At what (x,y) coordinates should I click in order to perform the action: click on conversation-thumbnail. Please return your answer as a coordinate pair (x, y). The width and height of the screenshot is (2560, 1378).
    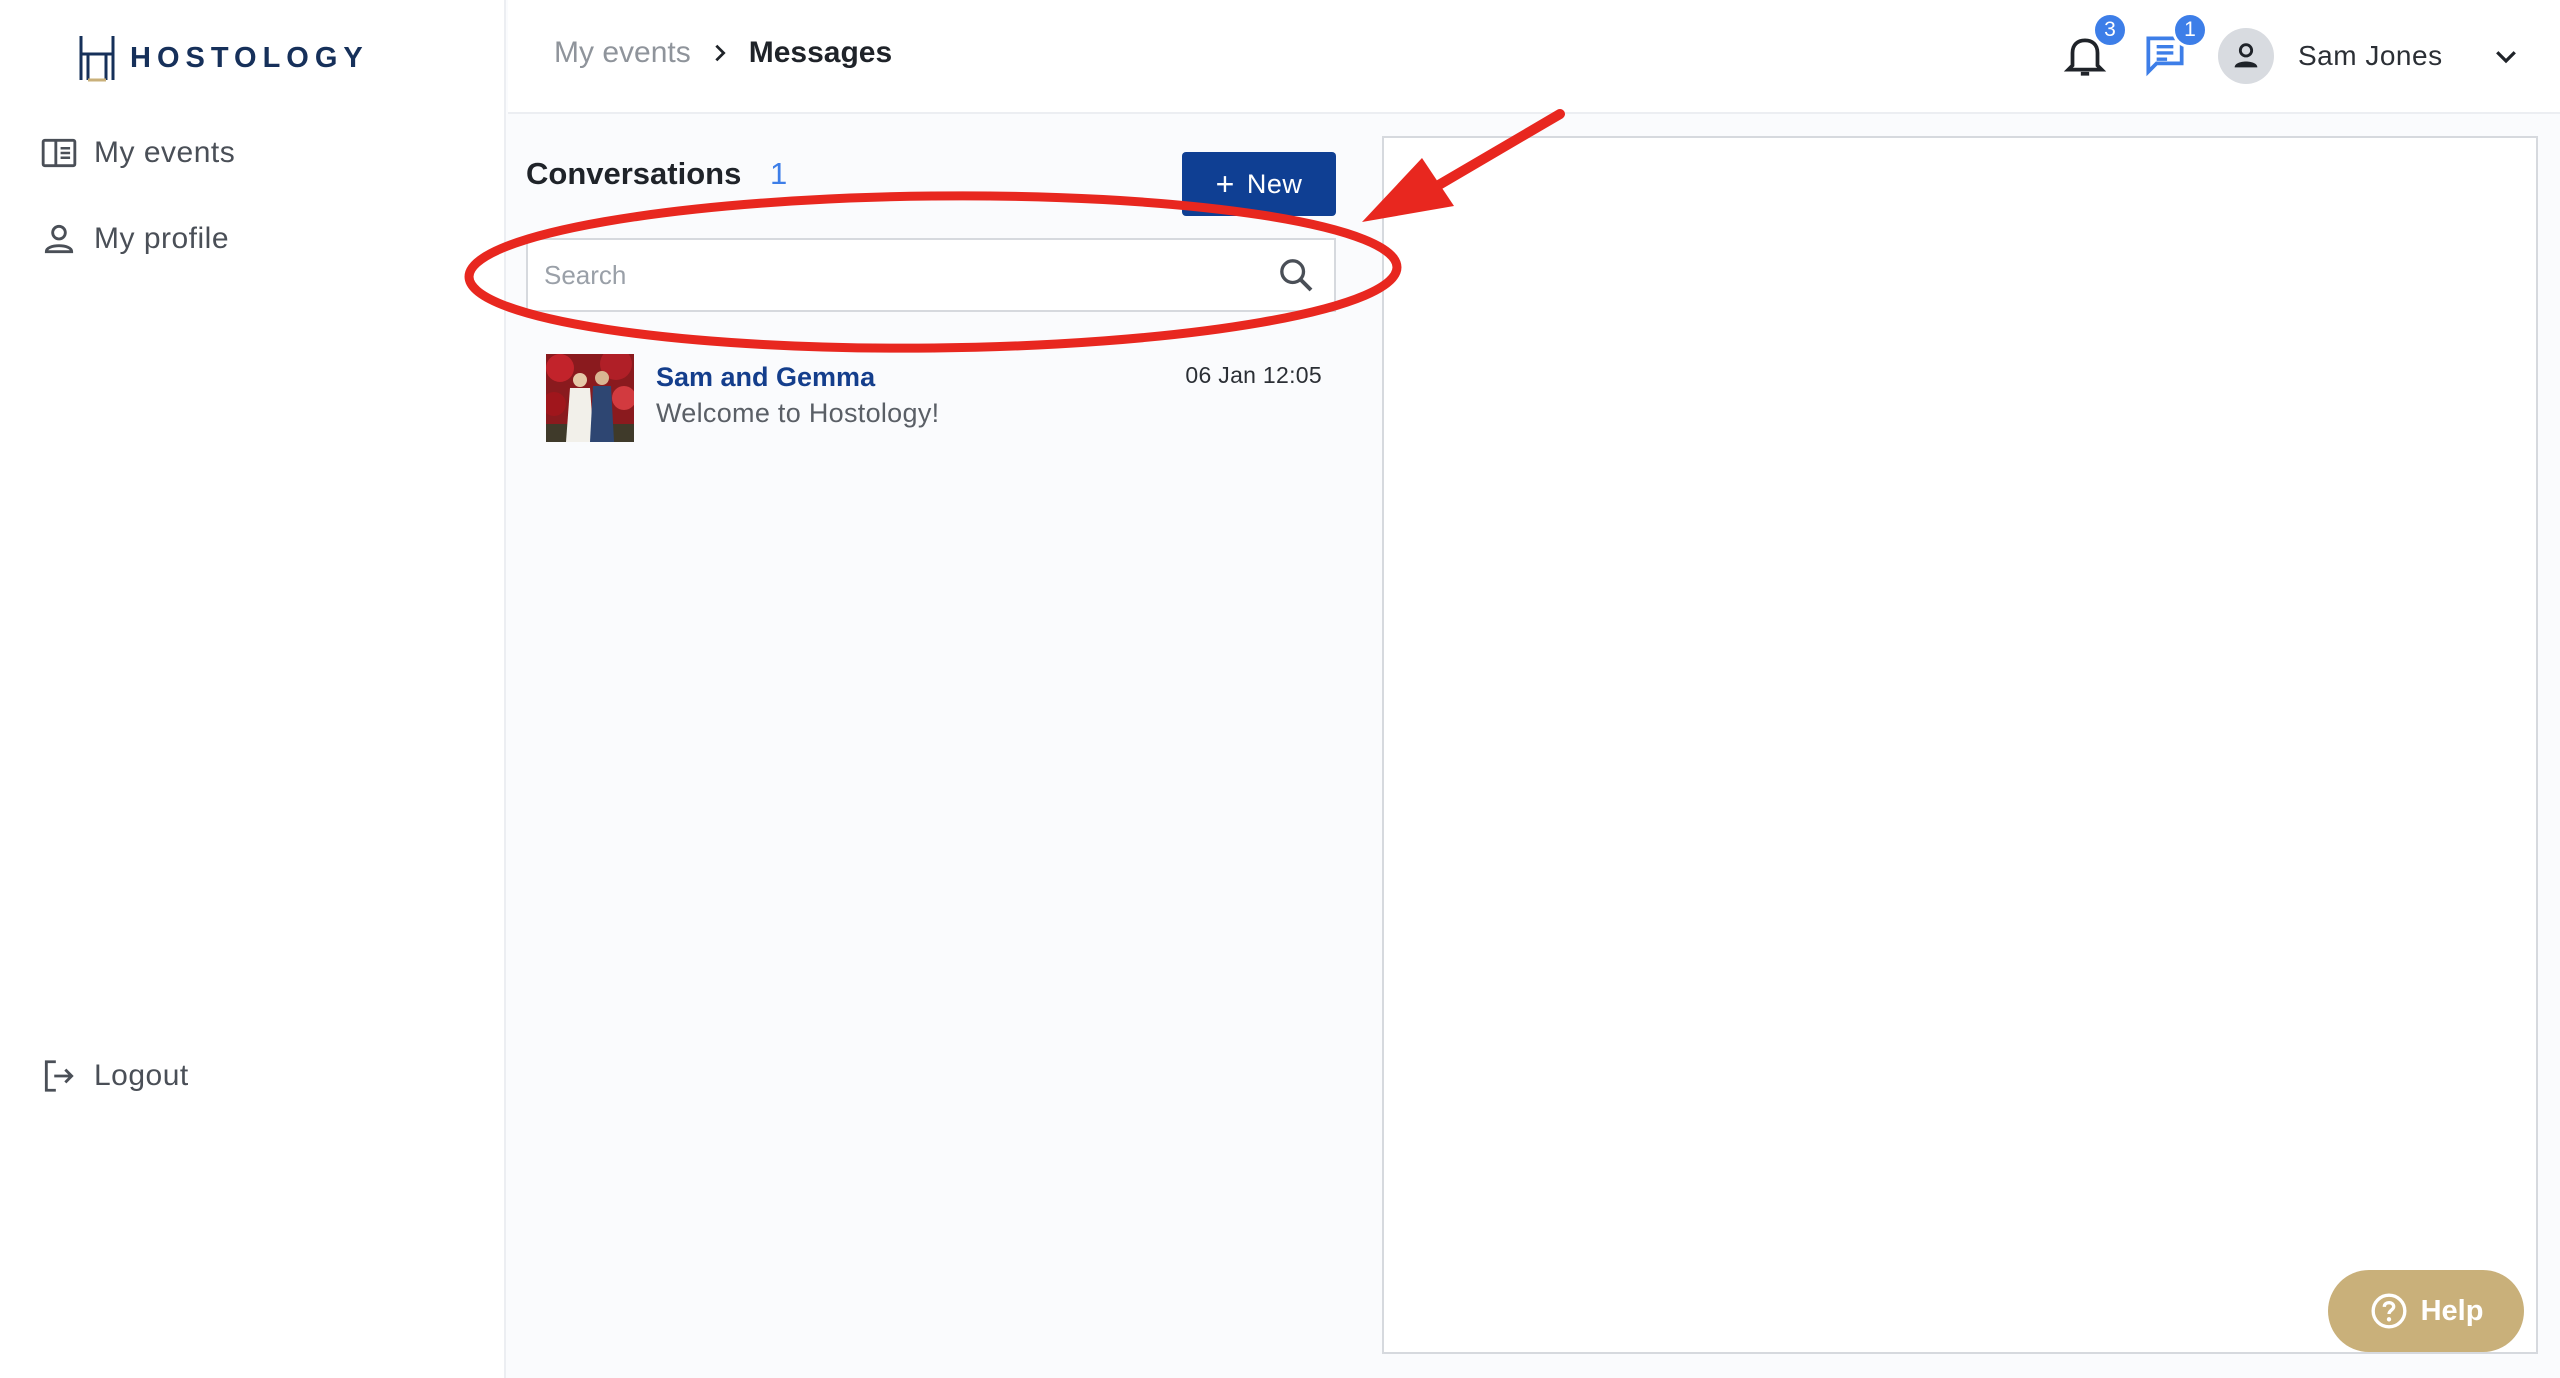
    Looking at the image, I should click on (590, 398).